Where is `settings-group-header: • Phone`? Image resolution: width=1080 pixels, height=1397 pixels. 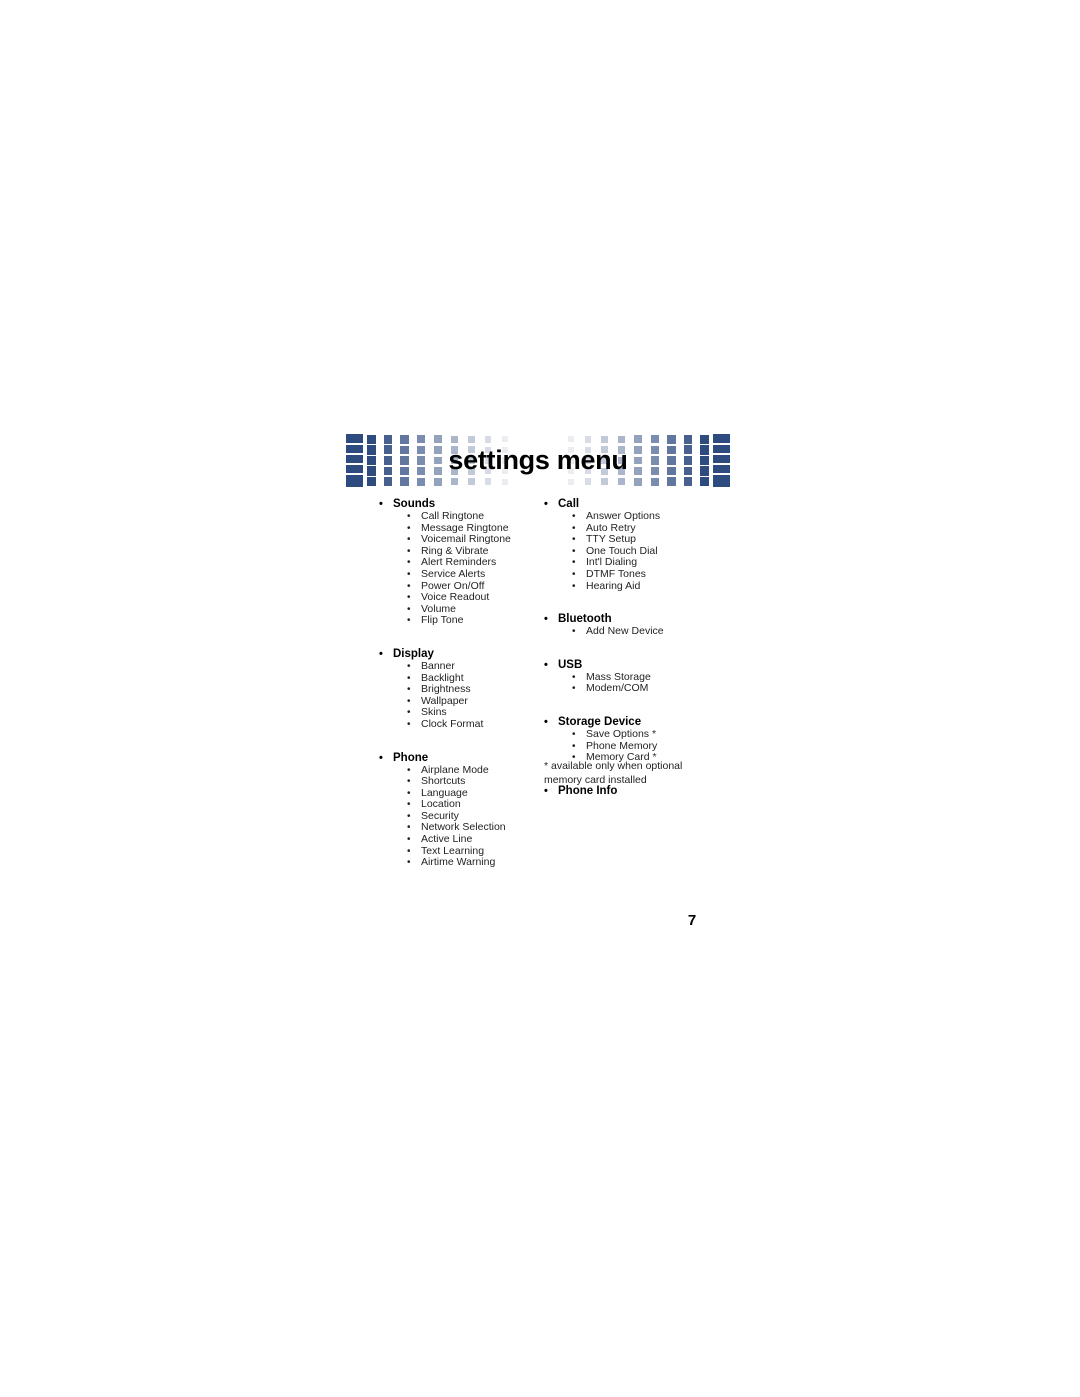
settings-group-header: • Phone is located at coordinates (461, 758).